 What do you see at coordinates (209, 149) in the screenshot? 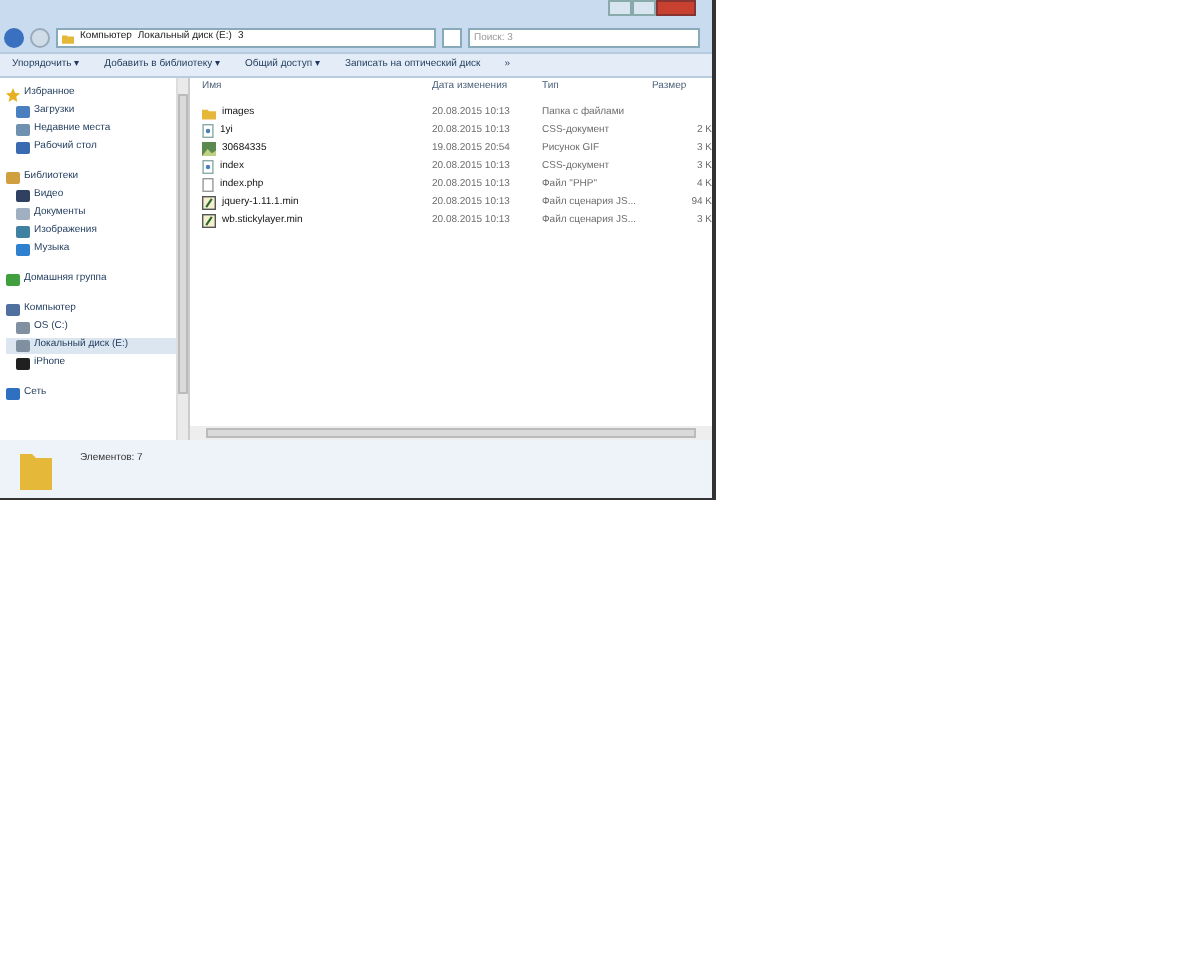
I see `image-file-icon` at bounding box center [209, 149].